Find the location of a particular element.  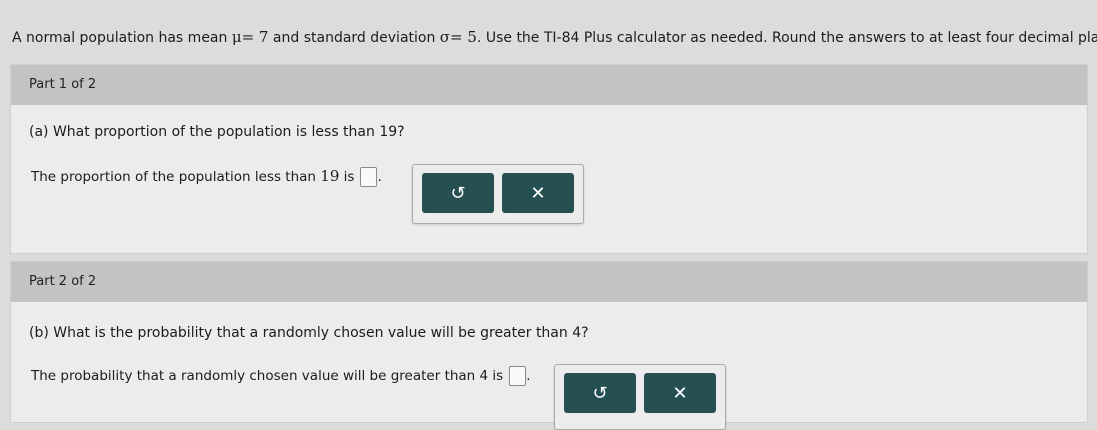

part-2-answer-input is located at coordinates (518, 376).